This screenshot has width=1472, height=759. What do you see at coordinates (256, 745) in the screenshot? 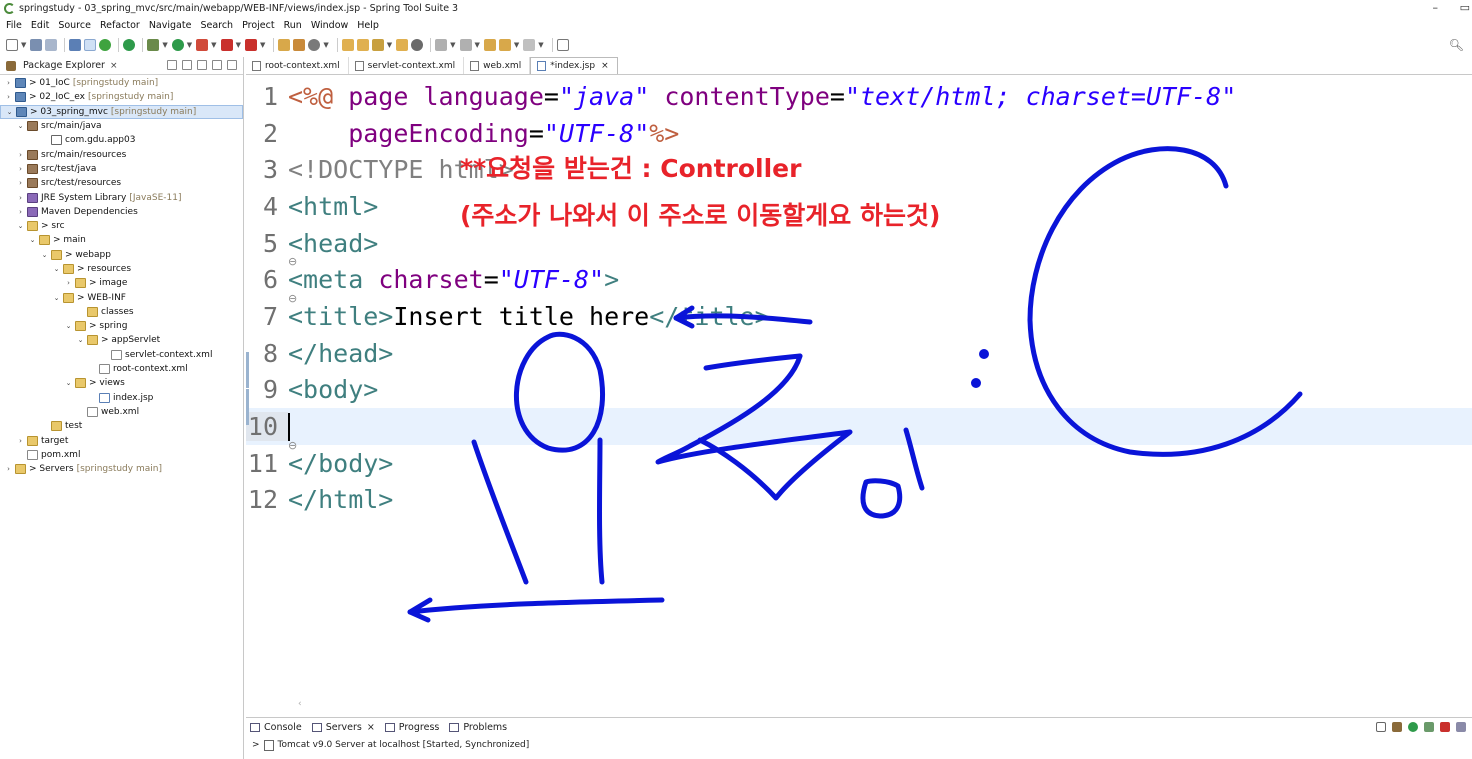
I see `chevron-right-icon: >` at bounding box center [256, 745].